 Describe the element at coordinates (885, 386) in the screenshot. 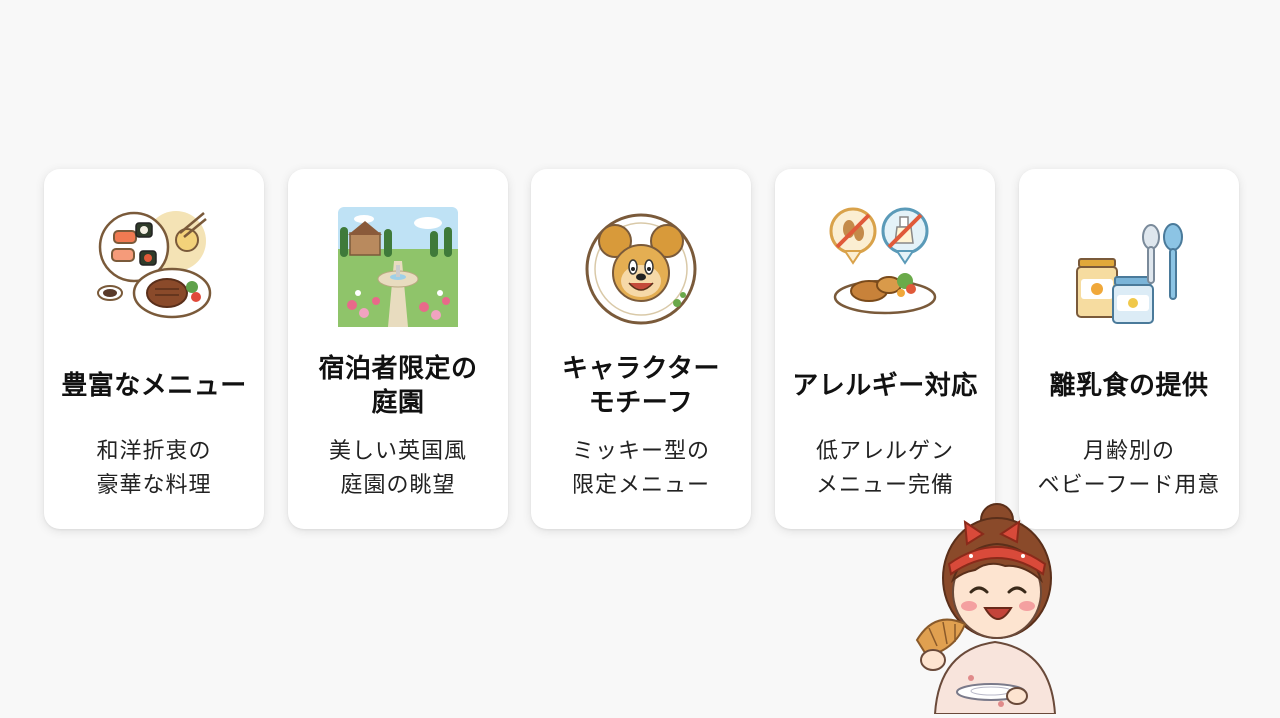

I see `card-title: アレルギー対応` at that location.